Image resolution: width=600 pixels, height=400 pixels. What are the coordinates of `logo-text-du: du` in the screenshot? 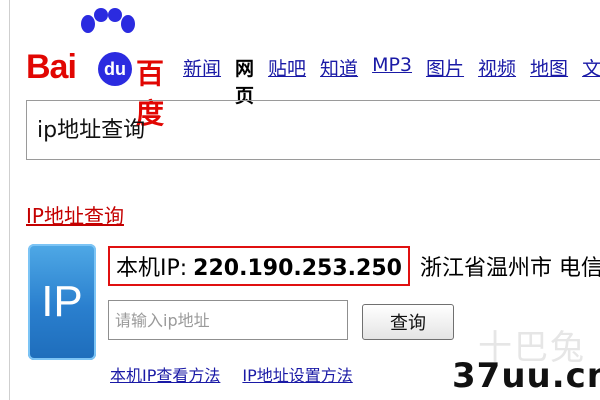 It's located at (115, 68).